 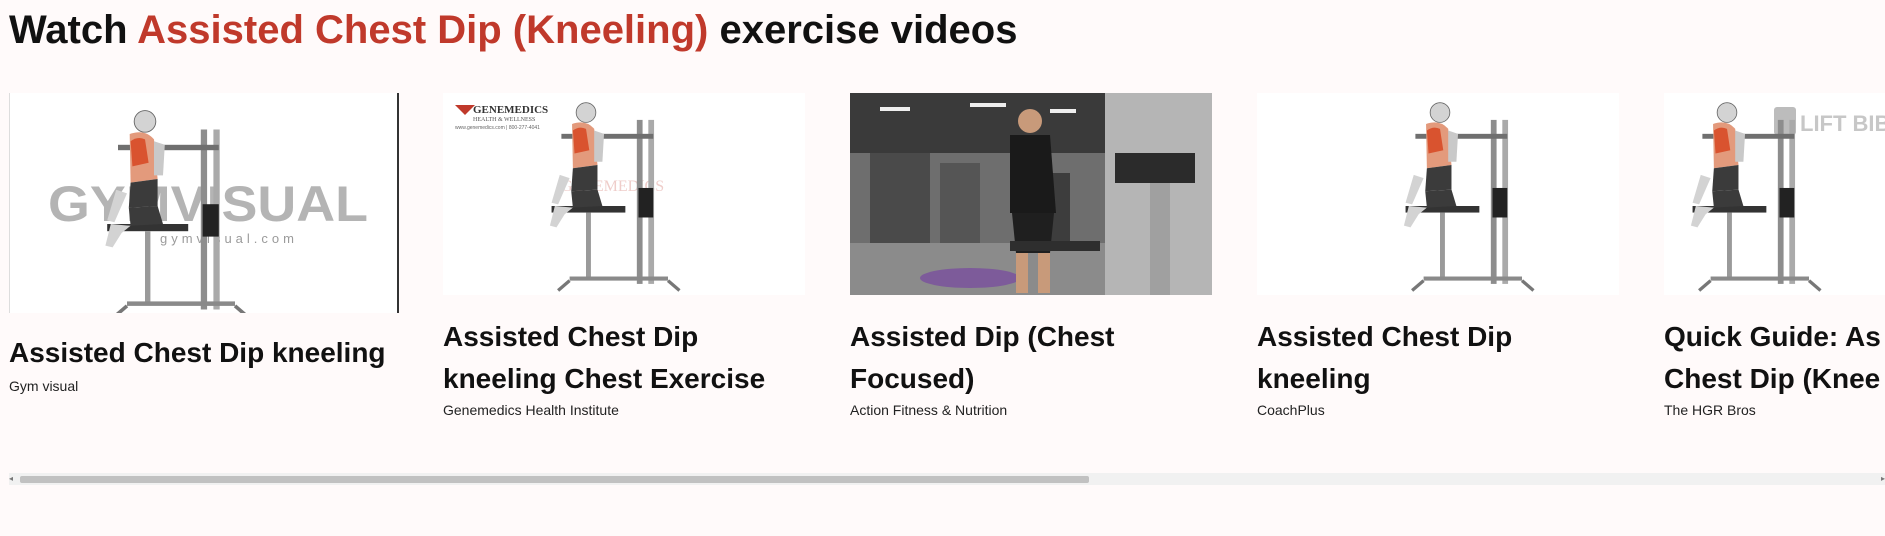 What do you see at coordinates (68, 30) in the screenshot?
I see `title-prefix: Watch` at bounding box center [68, 30].